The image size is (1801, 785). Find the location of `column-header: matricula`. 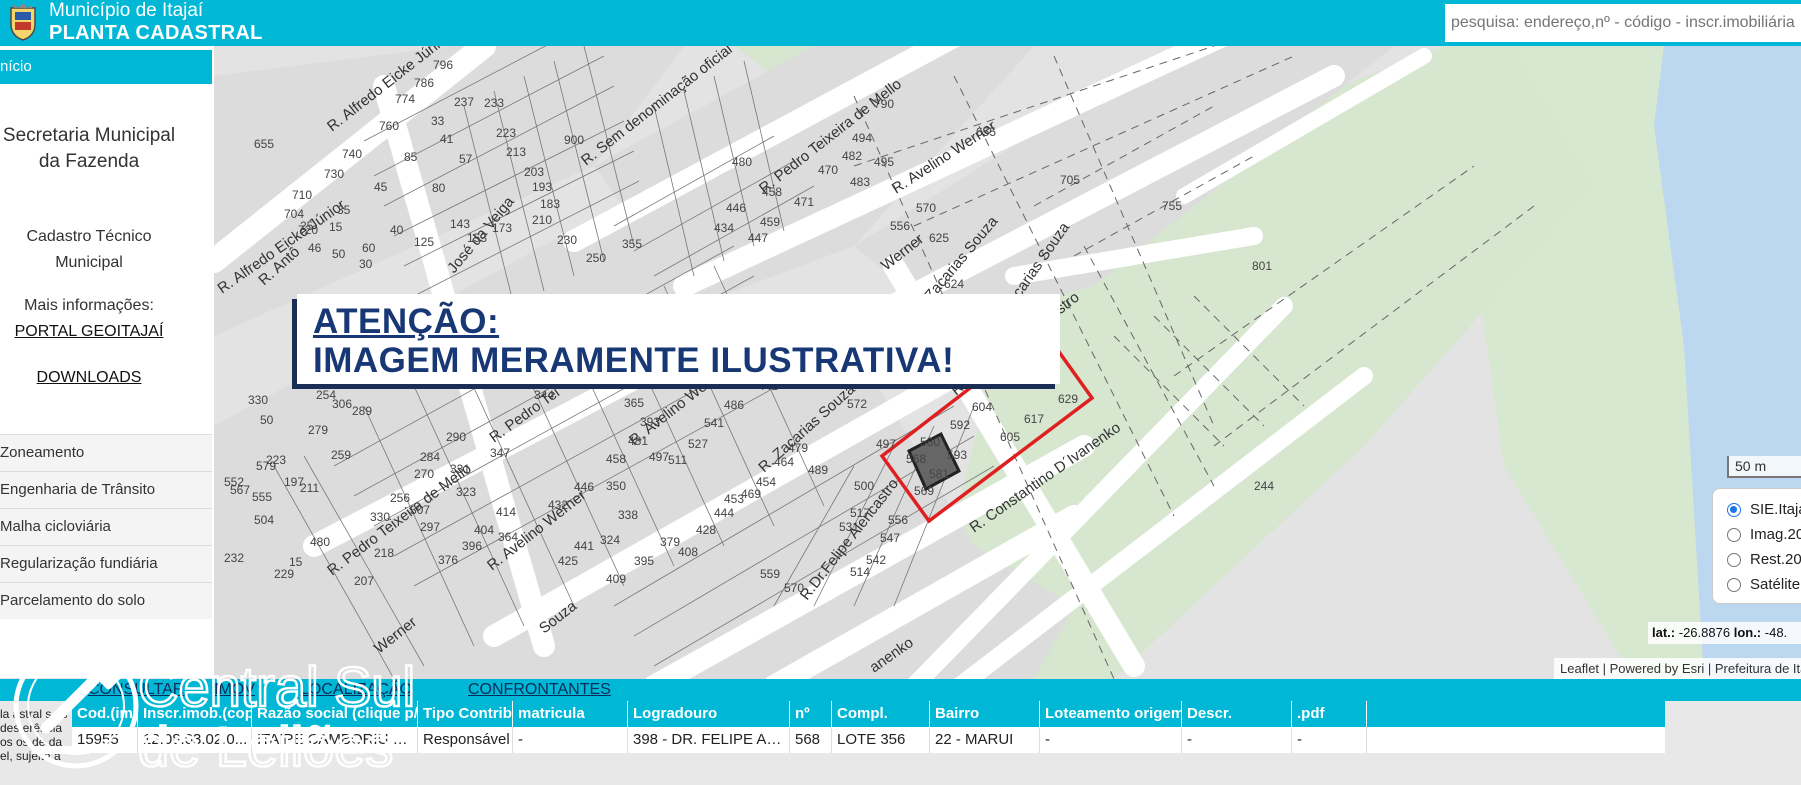

column-header: matricula is located at coordinates (570, 714).